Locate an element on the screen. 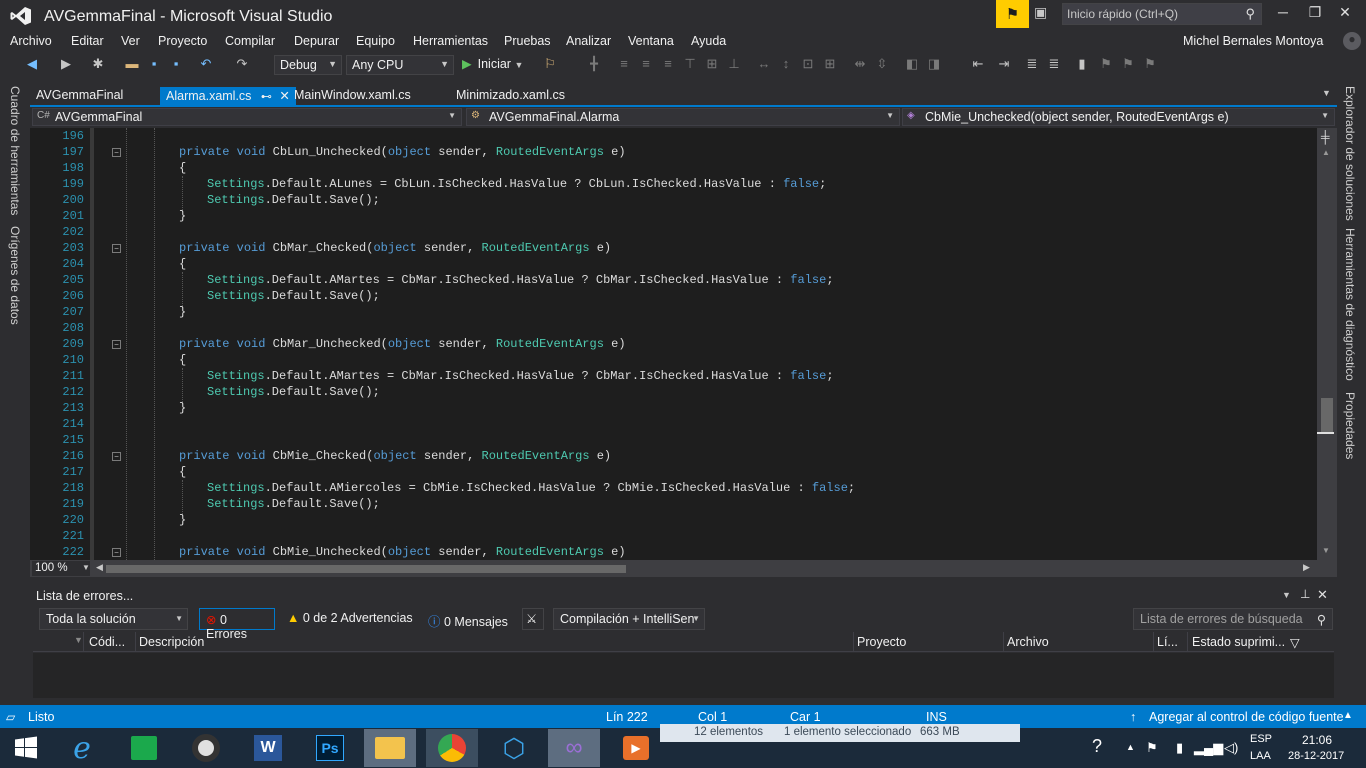 The image size is (1366, 768). platform-select: Any CPU ▼ is located at coordinates (400, 65).